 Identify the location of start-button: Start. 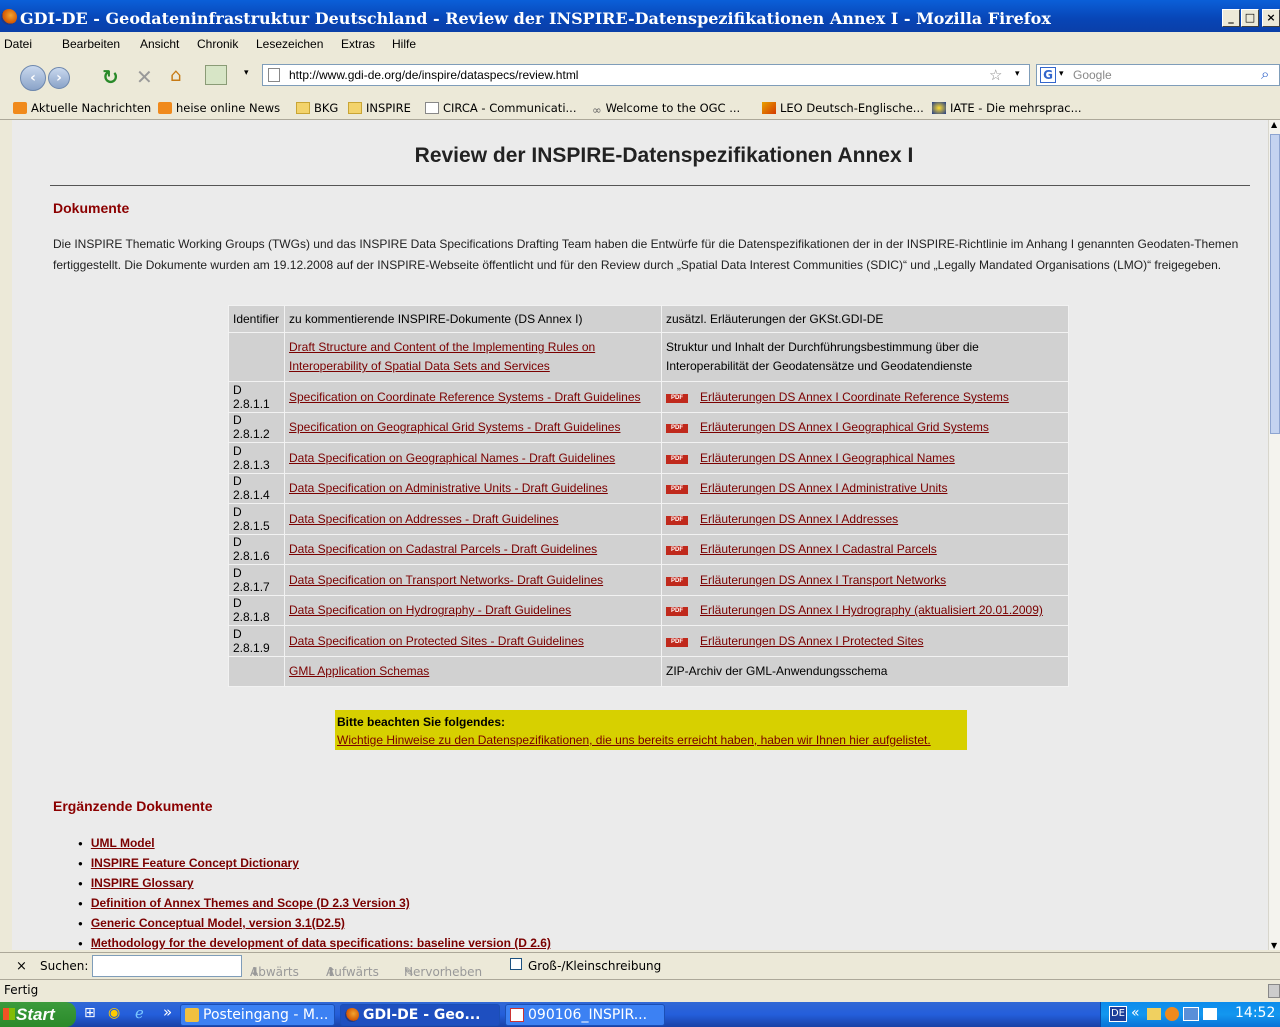
(38, 1014).